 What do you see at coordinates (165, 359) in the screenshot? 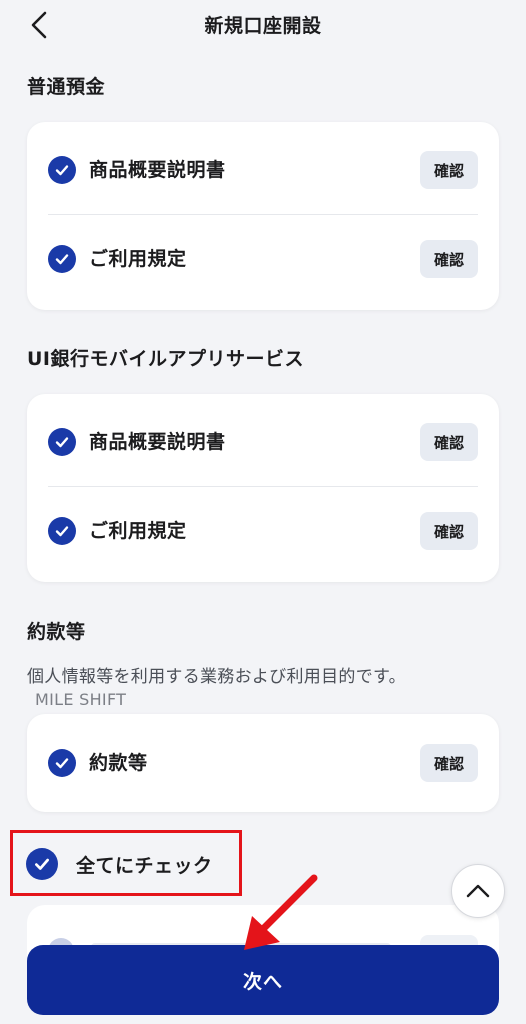
I see `section-title-mobile-app: UI銀行モバイルアプリサービス` at bounding box center [165, 359].